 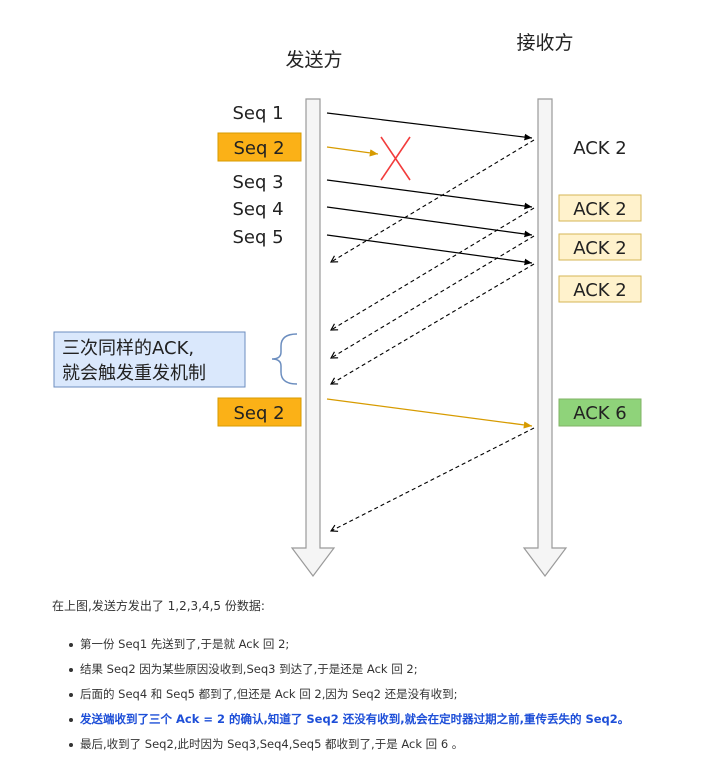 I want to click on list-item: 结果 Seq2 因为某些原因没收到,Seq3 到达了,于是还是 Ack 回 2;, so click(x=362, y=669).